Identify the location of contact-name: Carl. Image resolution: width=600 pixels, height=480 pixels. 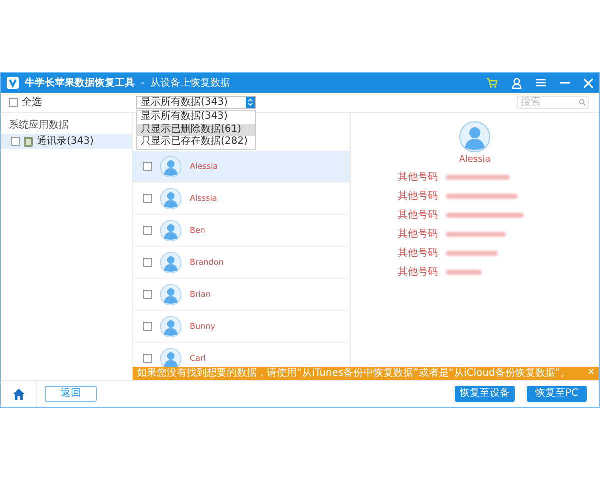
(198, 358).